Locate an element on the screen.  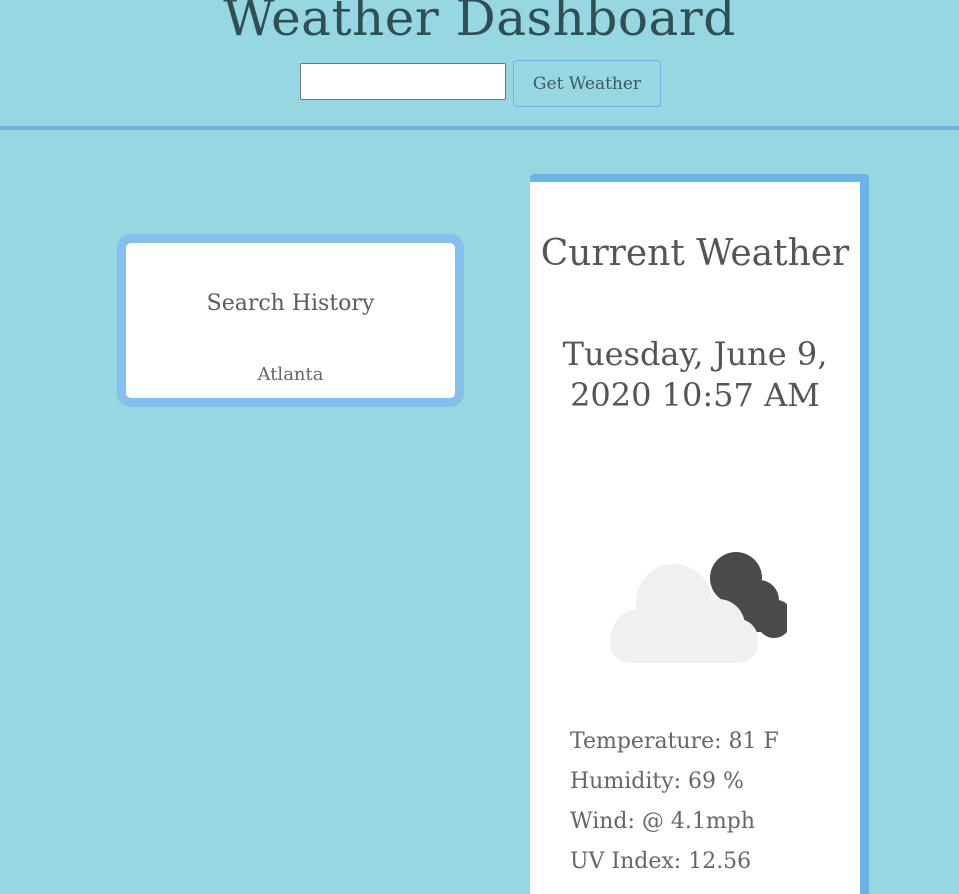
partly-cloudy-icon is located at coordinates (698, 607).